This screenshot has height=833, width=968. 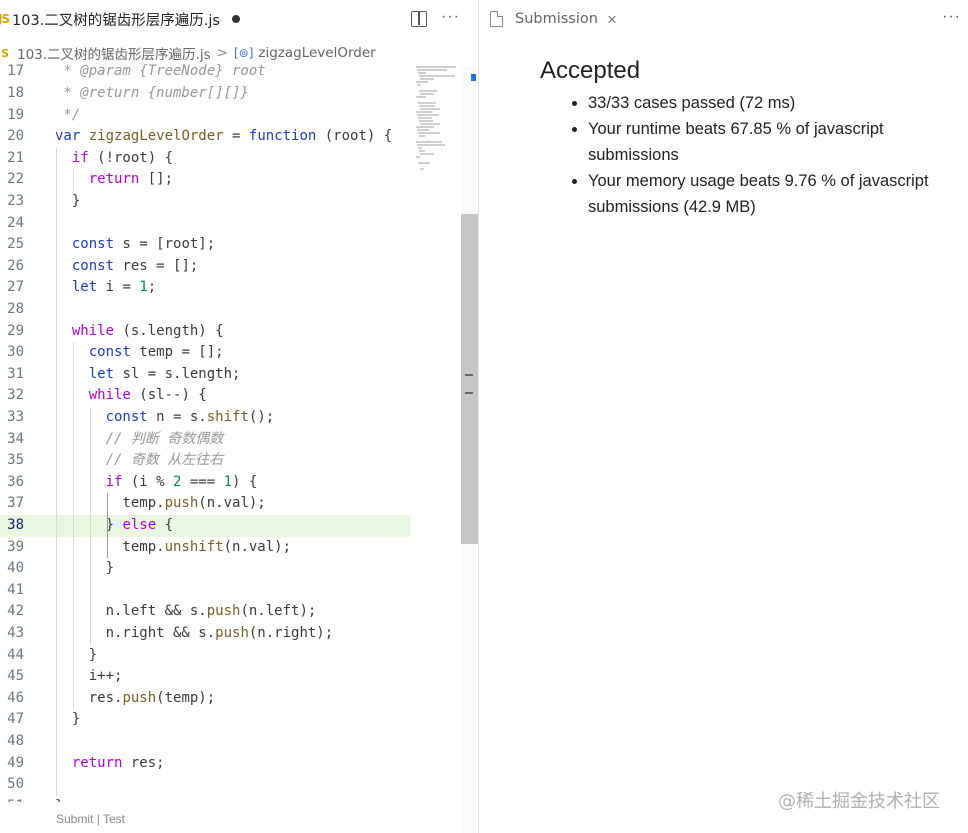 I want to click on code-line: 29 while (s.length) {, so click(x=205, y=332).